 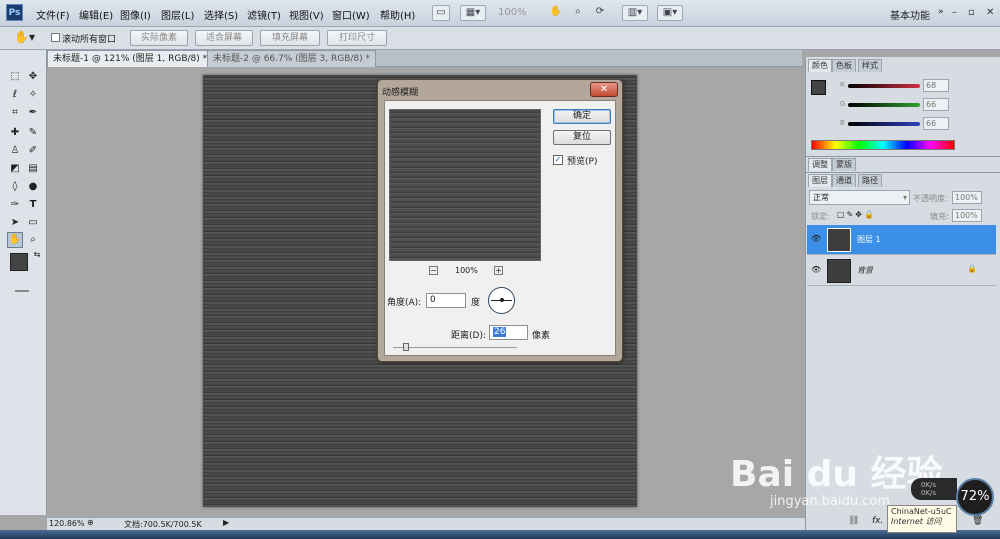 What do you see at coordinates (473, 13) in the screenshot?
I see `view-extras-icon: ▦▾` at bounding box center [473, 13].